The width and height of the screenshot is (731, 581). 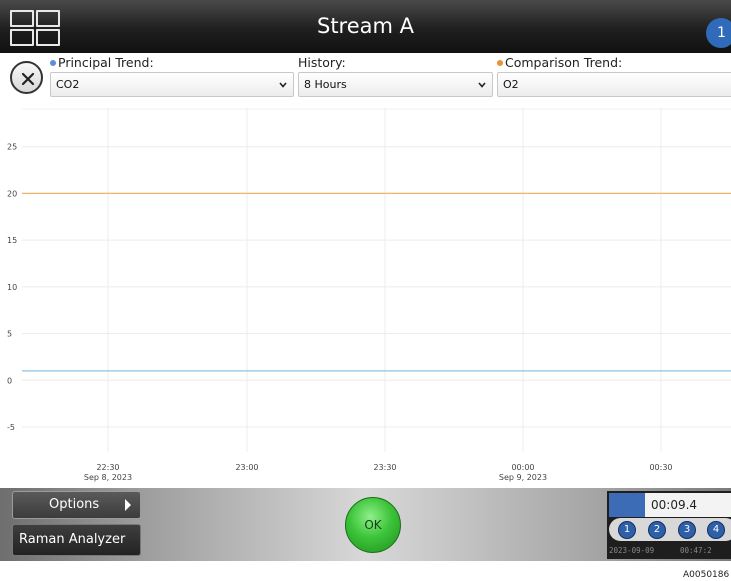 What do you see at coordinates (108, 477) in the screenshot?
I see `x-tick-date-label: Sep 8, 2023` at bounding box center [108, 477].